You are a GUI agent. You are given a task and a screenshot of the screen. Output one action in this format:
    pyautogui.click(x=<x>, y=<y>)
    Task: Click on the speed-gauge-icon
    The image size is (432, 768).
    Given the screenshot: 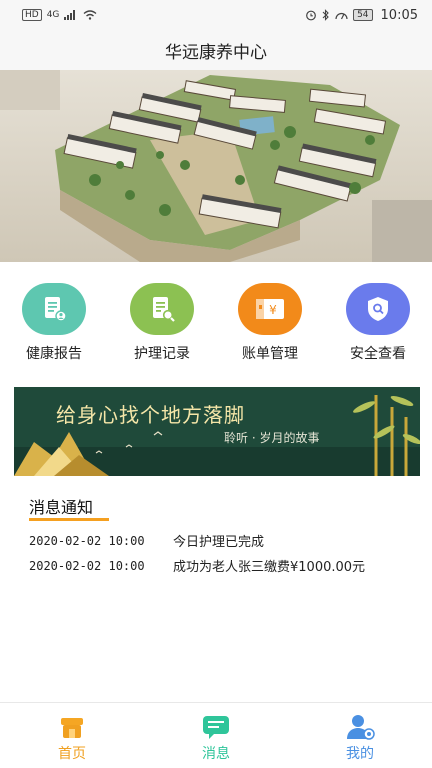 What is the action you would take?
    pyautogui.click(x=341, y=16)
    